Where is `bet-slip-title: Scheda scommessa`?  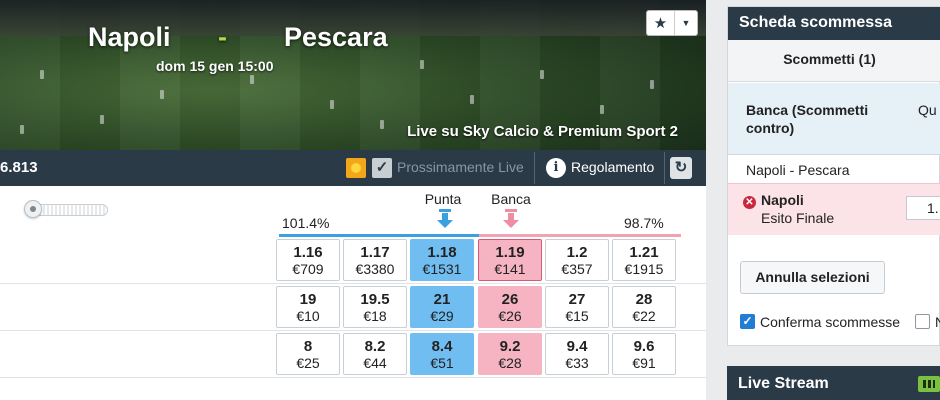 bet-slip-title: Scheda scommessa is located at coordinates (834, 23).